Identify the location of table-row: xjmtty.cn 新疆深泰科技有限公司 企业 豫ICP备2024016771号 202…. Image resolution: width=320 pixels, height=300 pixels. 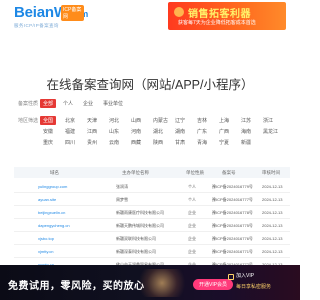
(152, 251).